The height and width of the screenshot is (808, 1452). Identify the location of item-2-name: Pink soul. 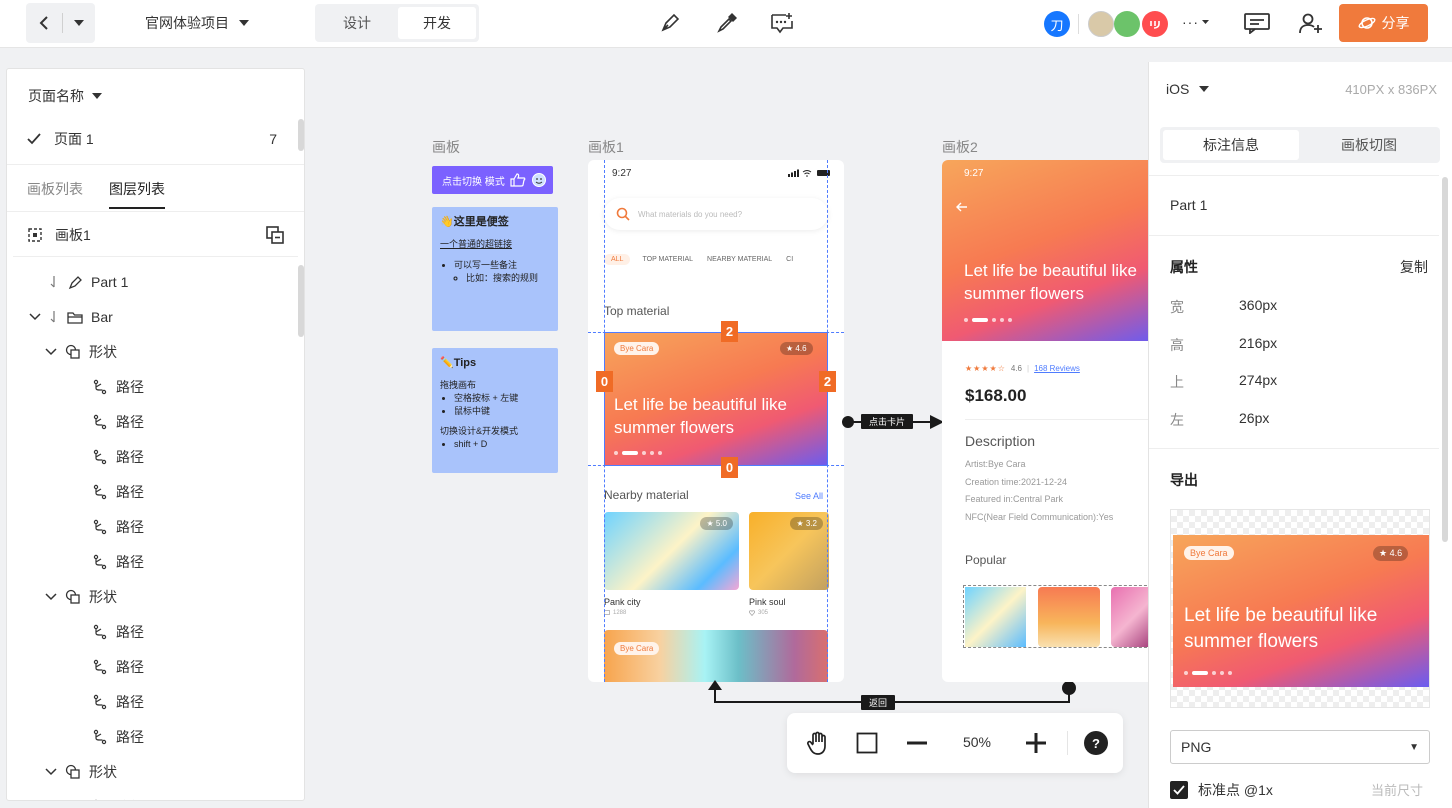
(767, 602).